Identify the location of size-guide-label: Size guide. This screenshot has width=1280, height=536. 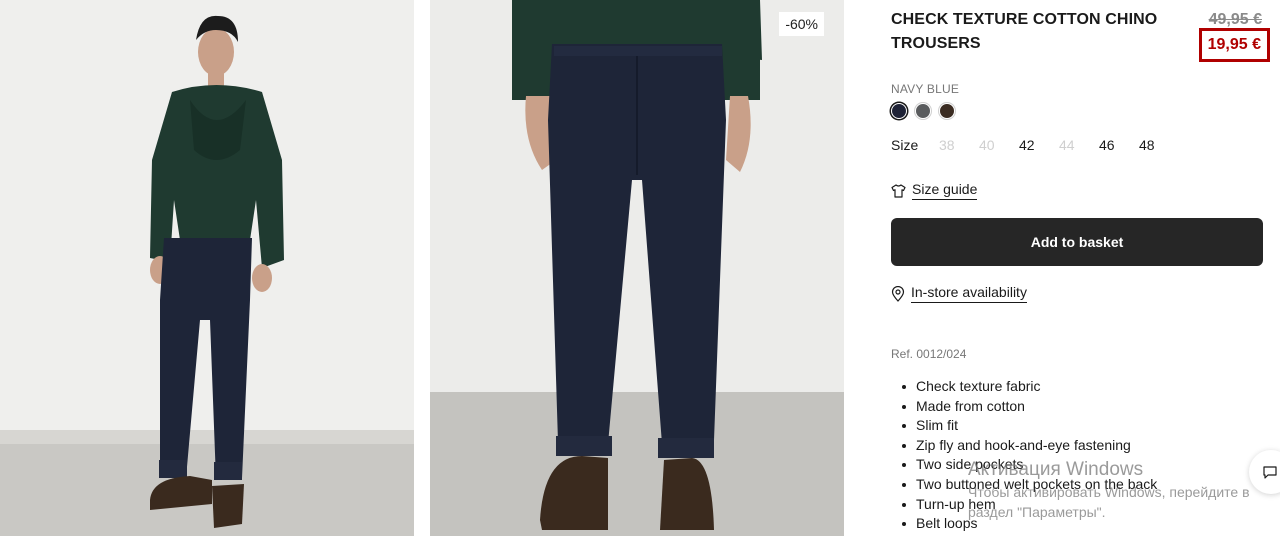
(945, 190).